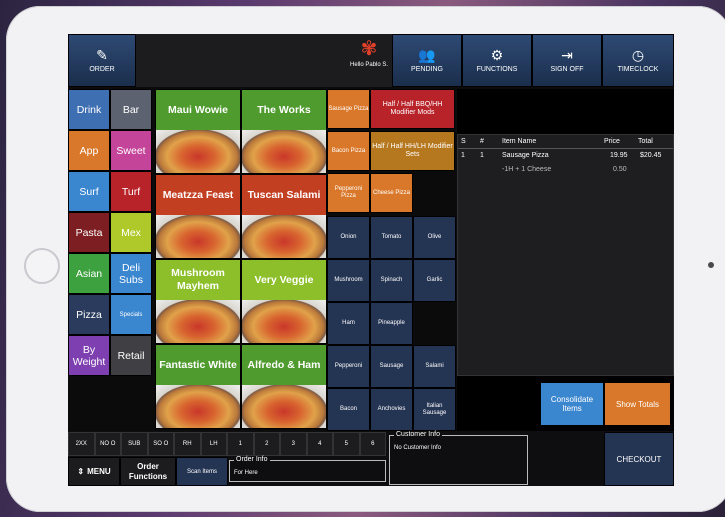  What do you see at coordinates (434, 409) in the screenshot?
I see `topping-button: Italian Sausage` at bounding box center [434, 409].